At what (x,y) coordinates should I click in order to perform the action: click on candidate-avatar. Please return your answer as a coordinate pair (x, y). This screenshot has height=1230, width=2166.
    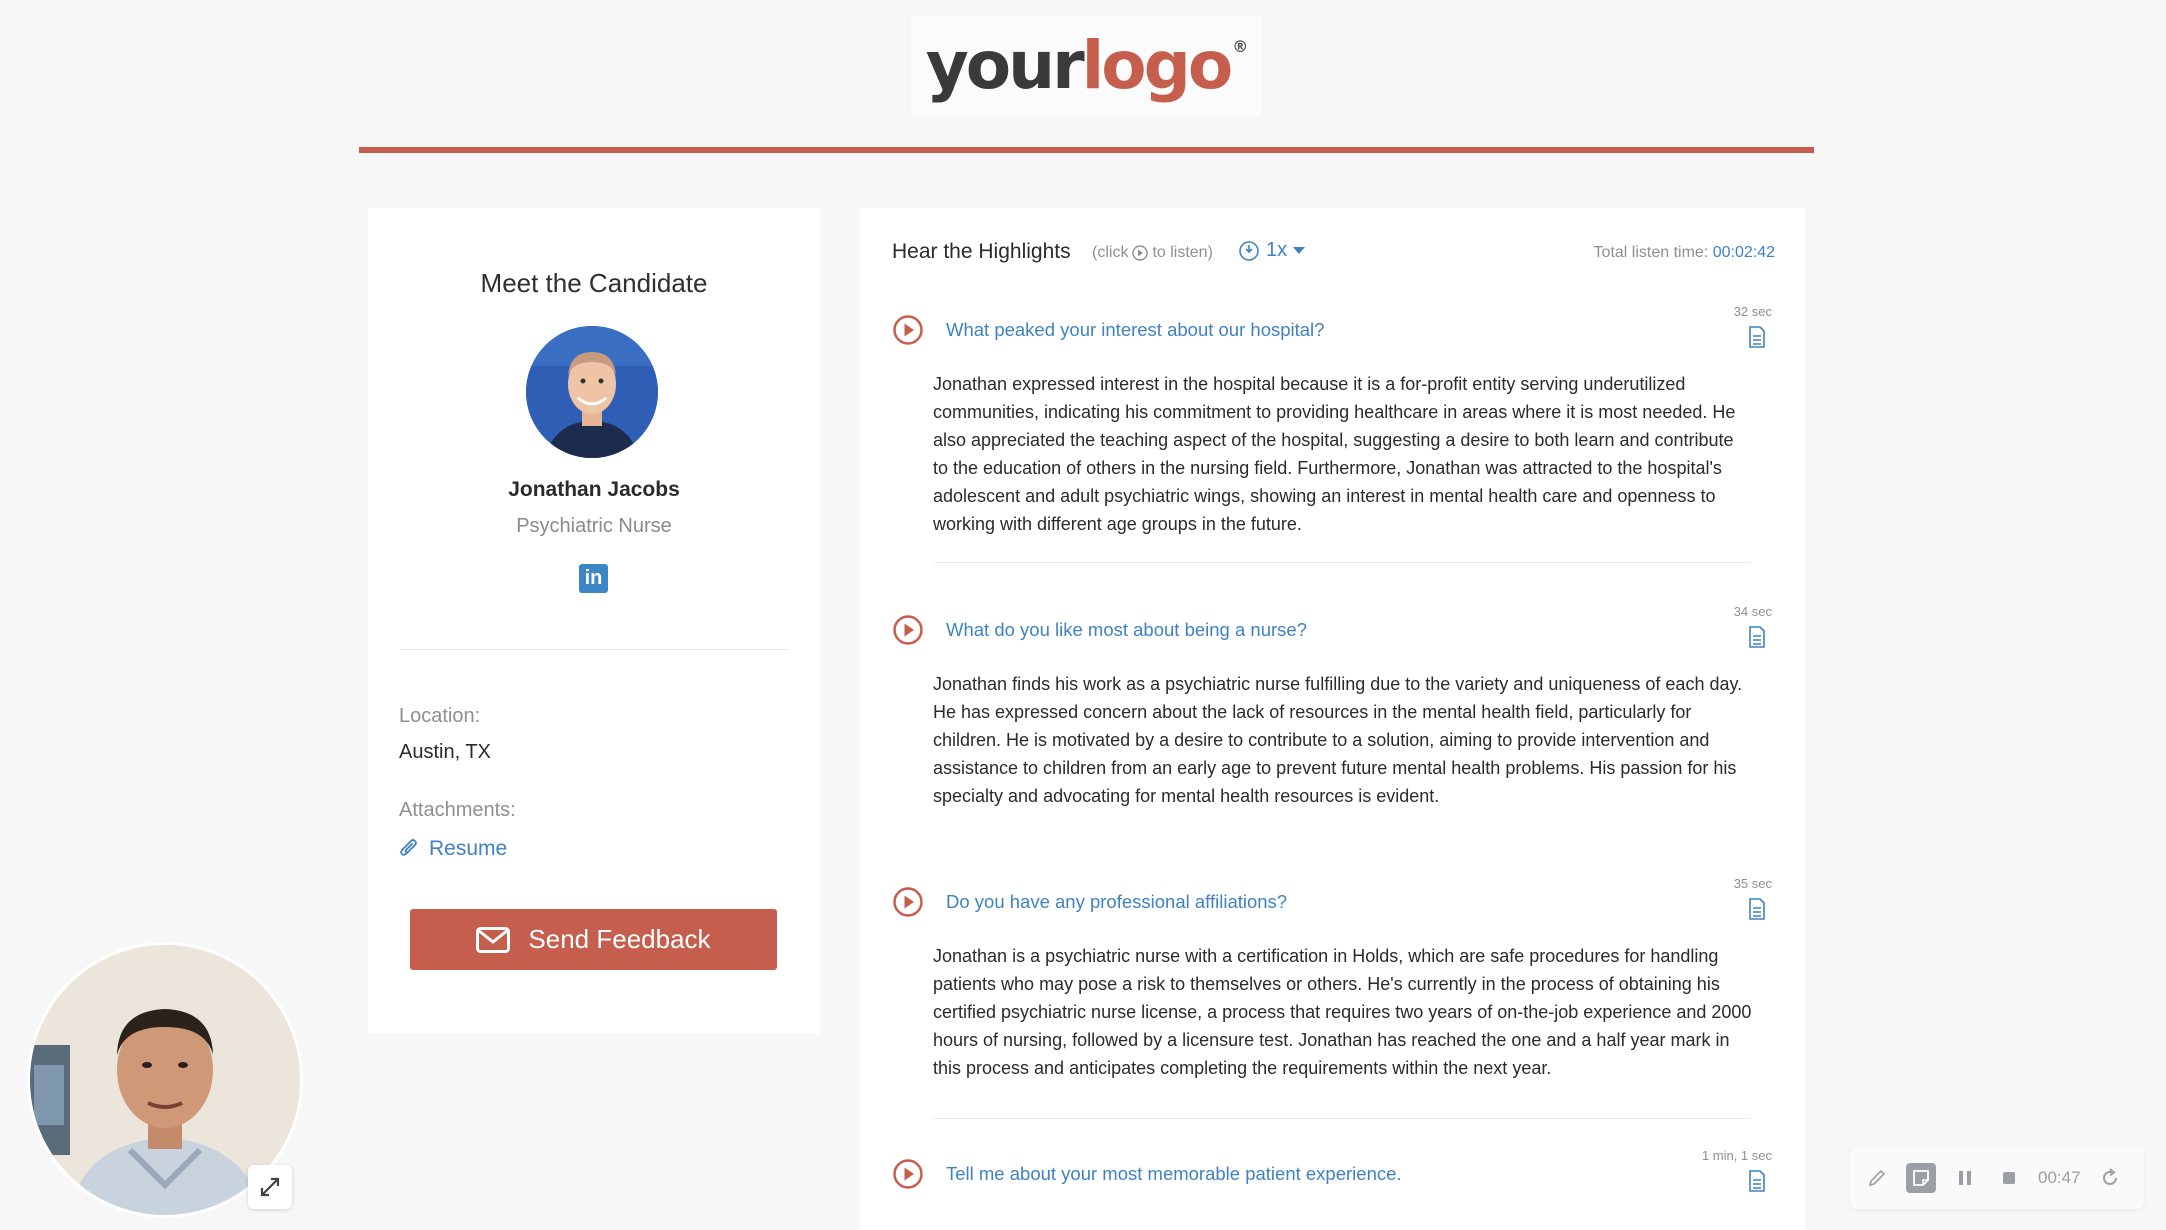
    Looking at the image, I should click on (592, 392).